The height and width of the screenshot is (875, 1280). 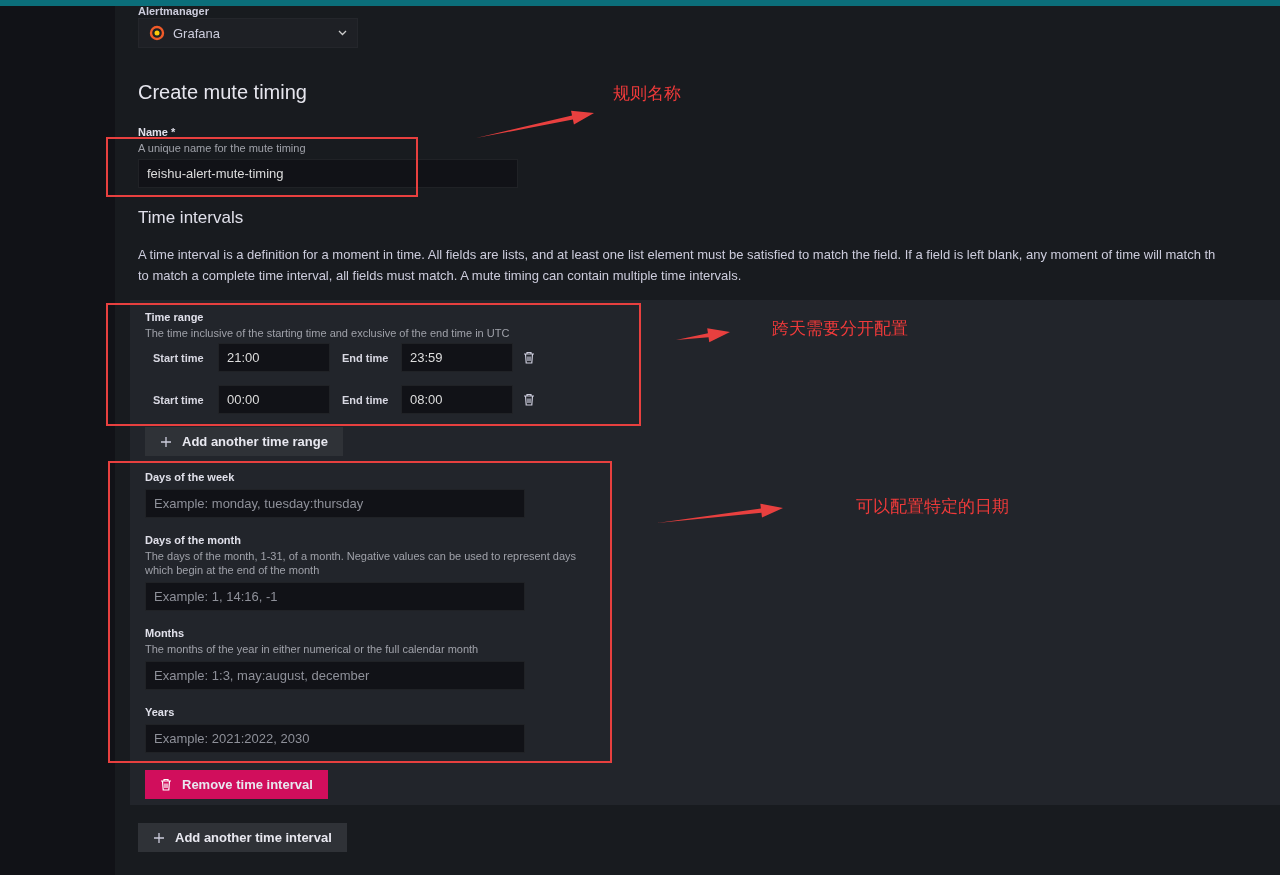 I want to click on description-text: to match a complete time interval, all fields must match. A mute timing can contain multiple time intervals., so click(x=440, y=276).